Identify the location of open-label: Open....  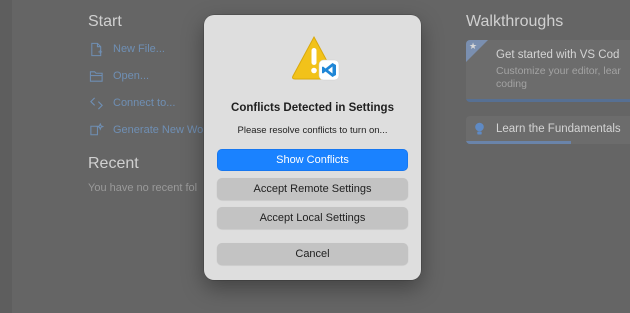
(131, 76).